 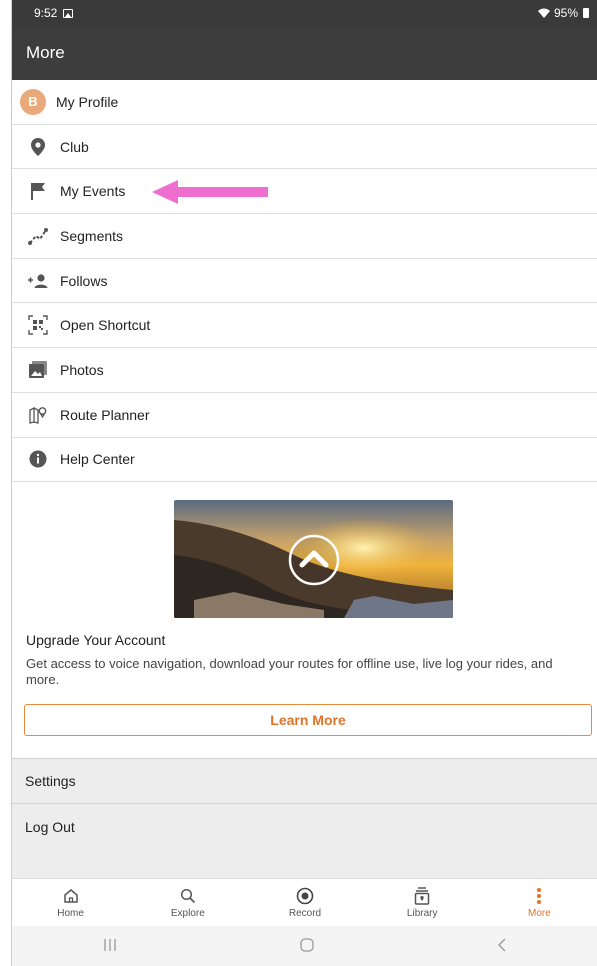 I want to click on nav-label: Home, so click(x=70, y=913).